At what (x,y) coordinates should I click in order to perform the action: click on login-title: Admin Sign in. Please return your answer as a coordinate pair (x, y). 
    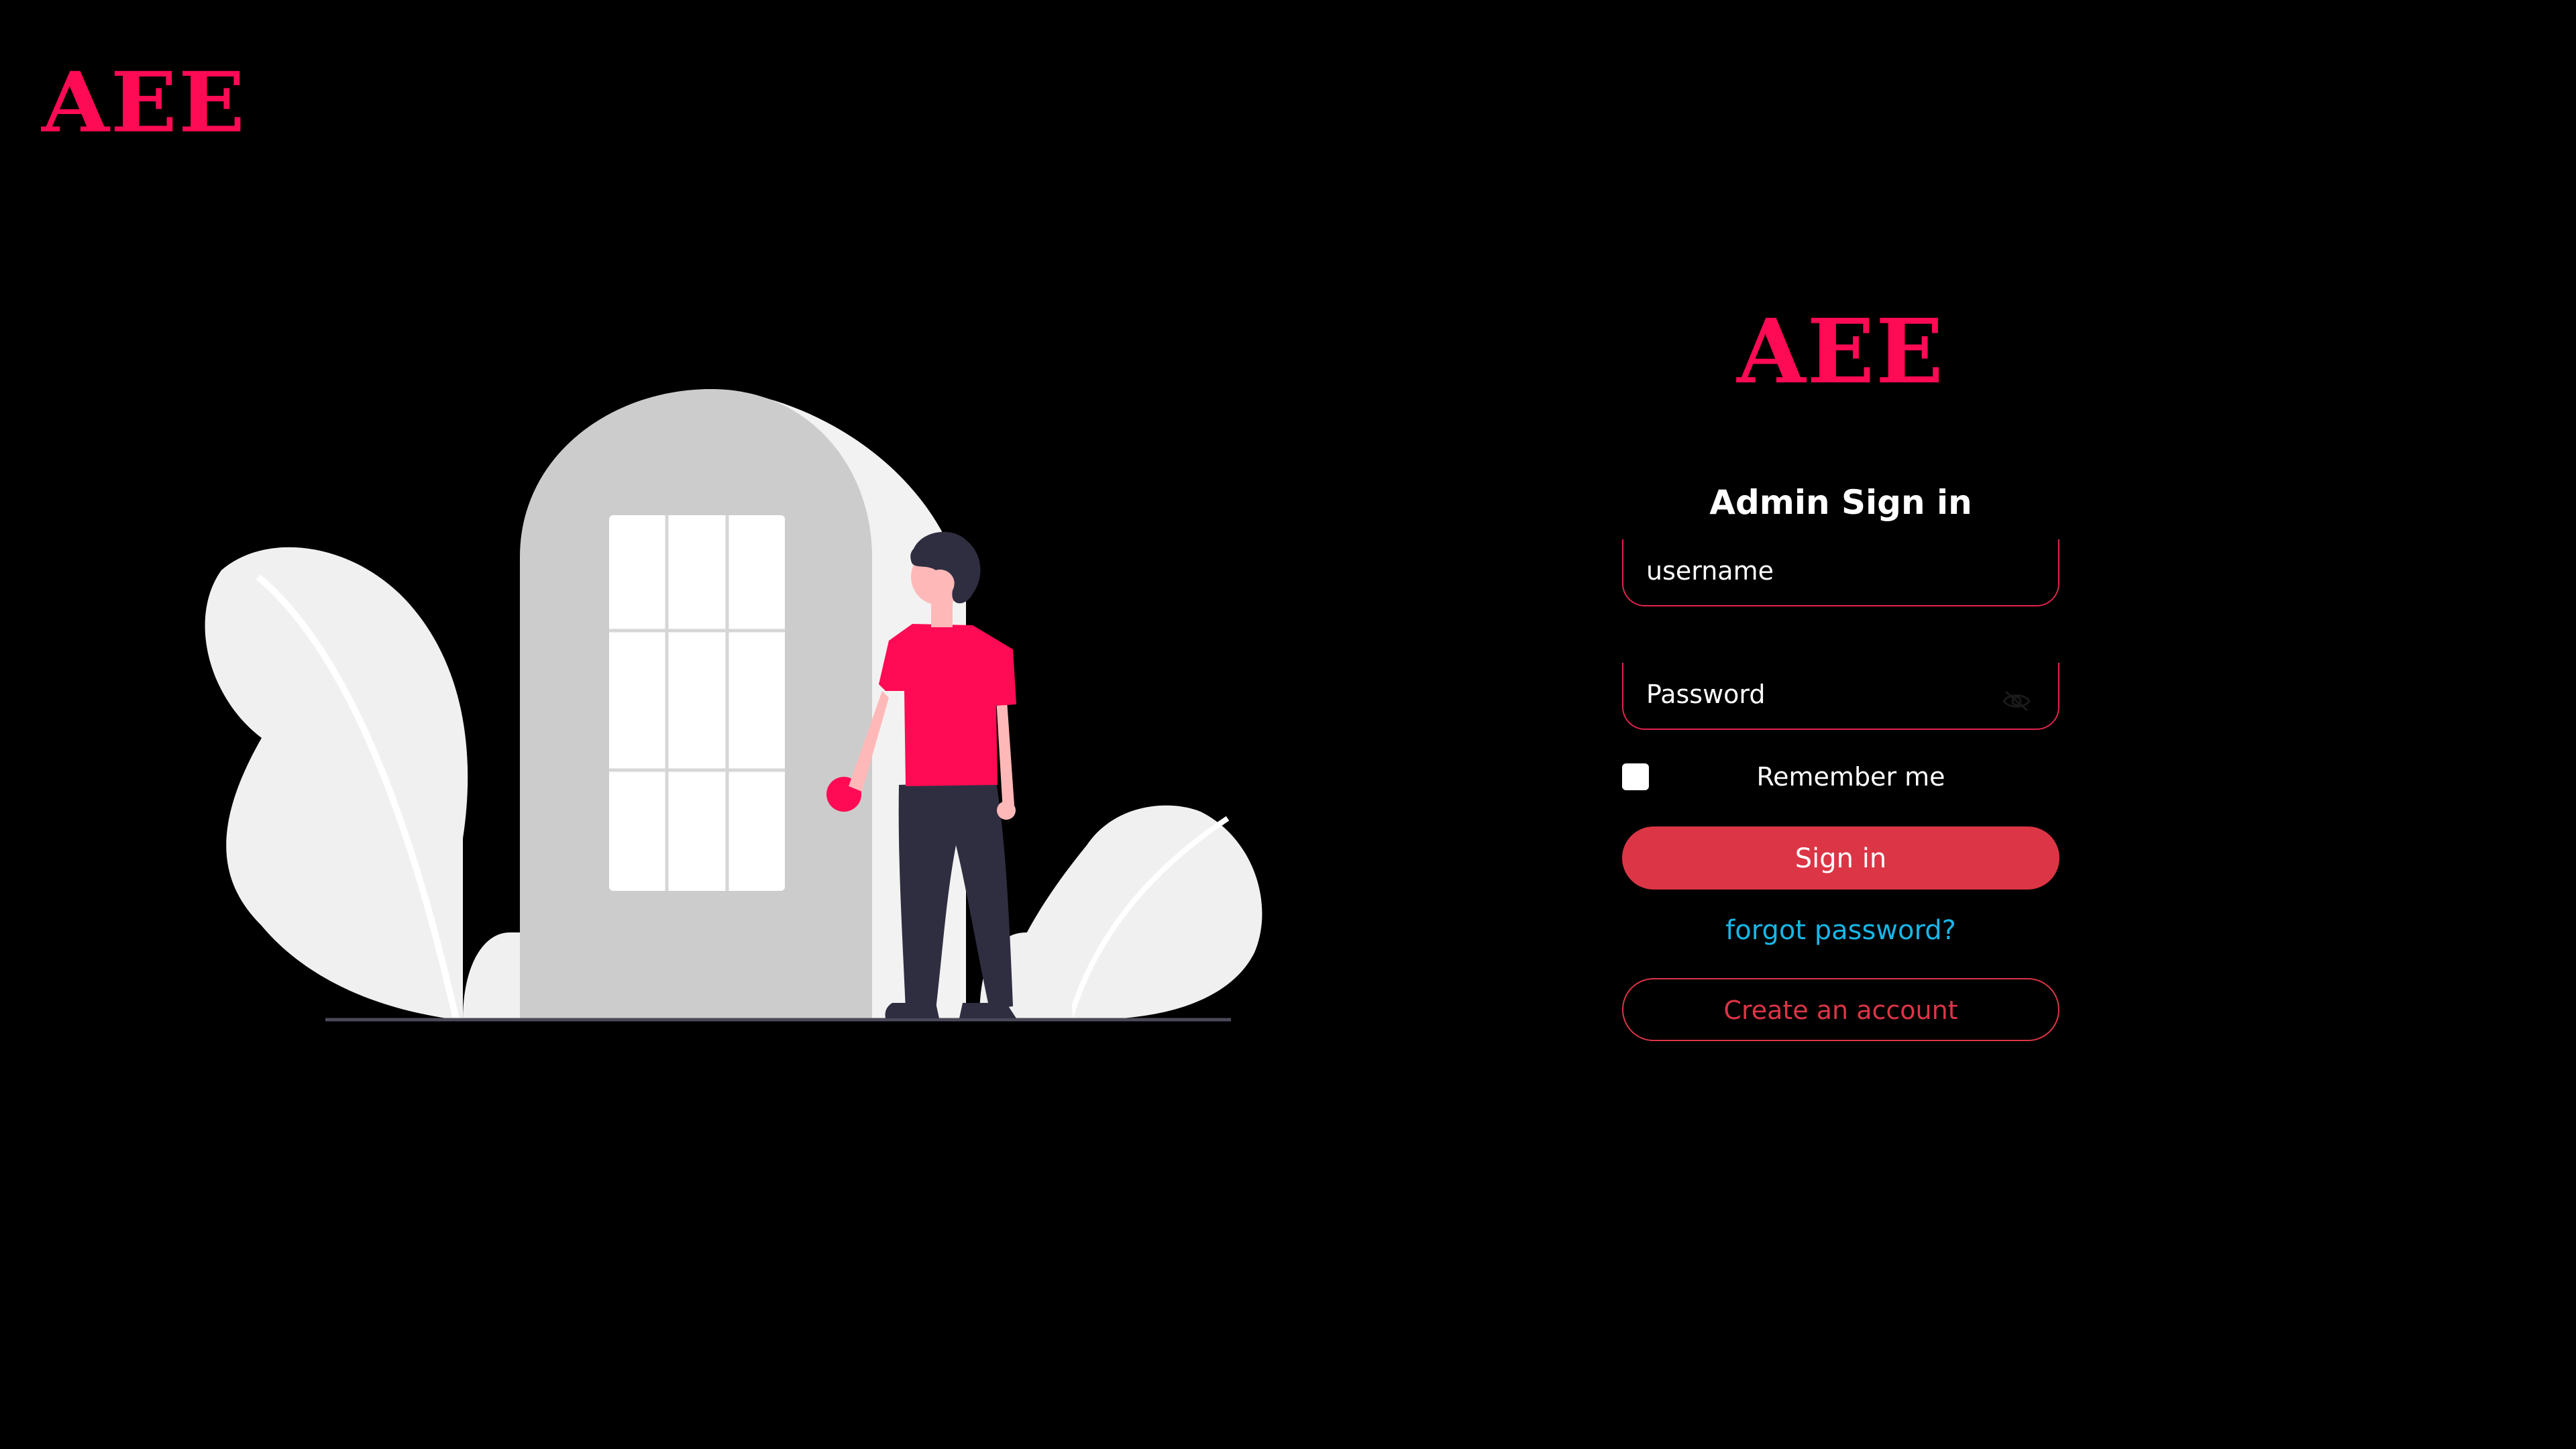
    Looking at the image, I should click on (1840, 502).